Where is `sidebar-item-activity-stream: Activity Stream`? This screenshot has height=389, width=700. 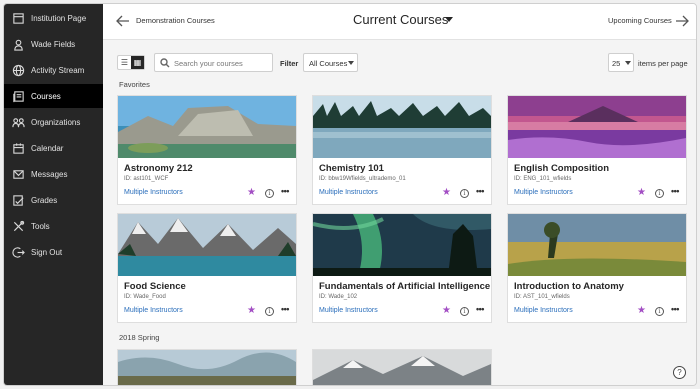 sidebar-item-activity-stream: Activity Stream is located at coordinates (53, 70).